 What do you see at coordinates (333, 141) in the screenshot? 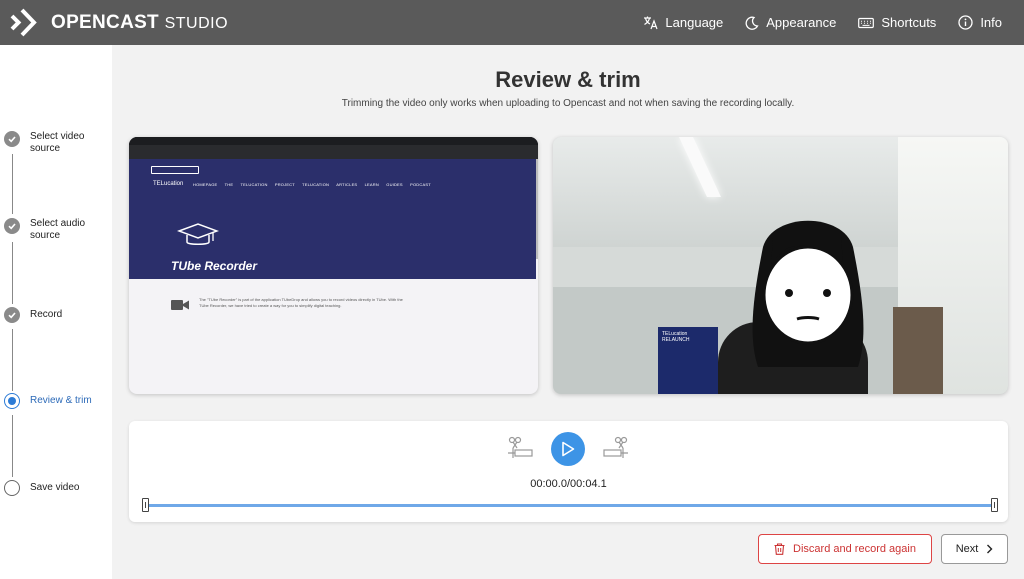
I see `browser-tabs` at bounding box center [333, 141].